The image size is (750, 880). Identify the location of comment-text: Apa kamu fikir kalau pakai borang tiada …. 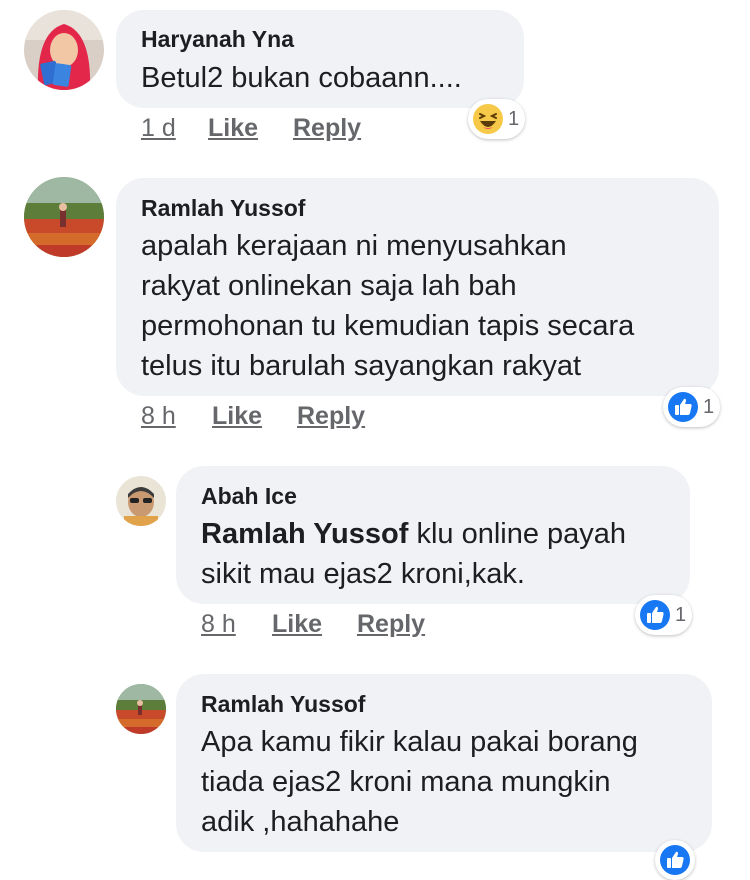
(419, 782).